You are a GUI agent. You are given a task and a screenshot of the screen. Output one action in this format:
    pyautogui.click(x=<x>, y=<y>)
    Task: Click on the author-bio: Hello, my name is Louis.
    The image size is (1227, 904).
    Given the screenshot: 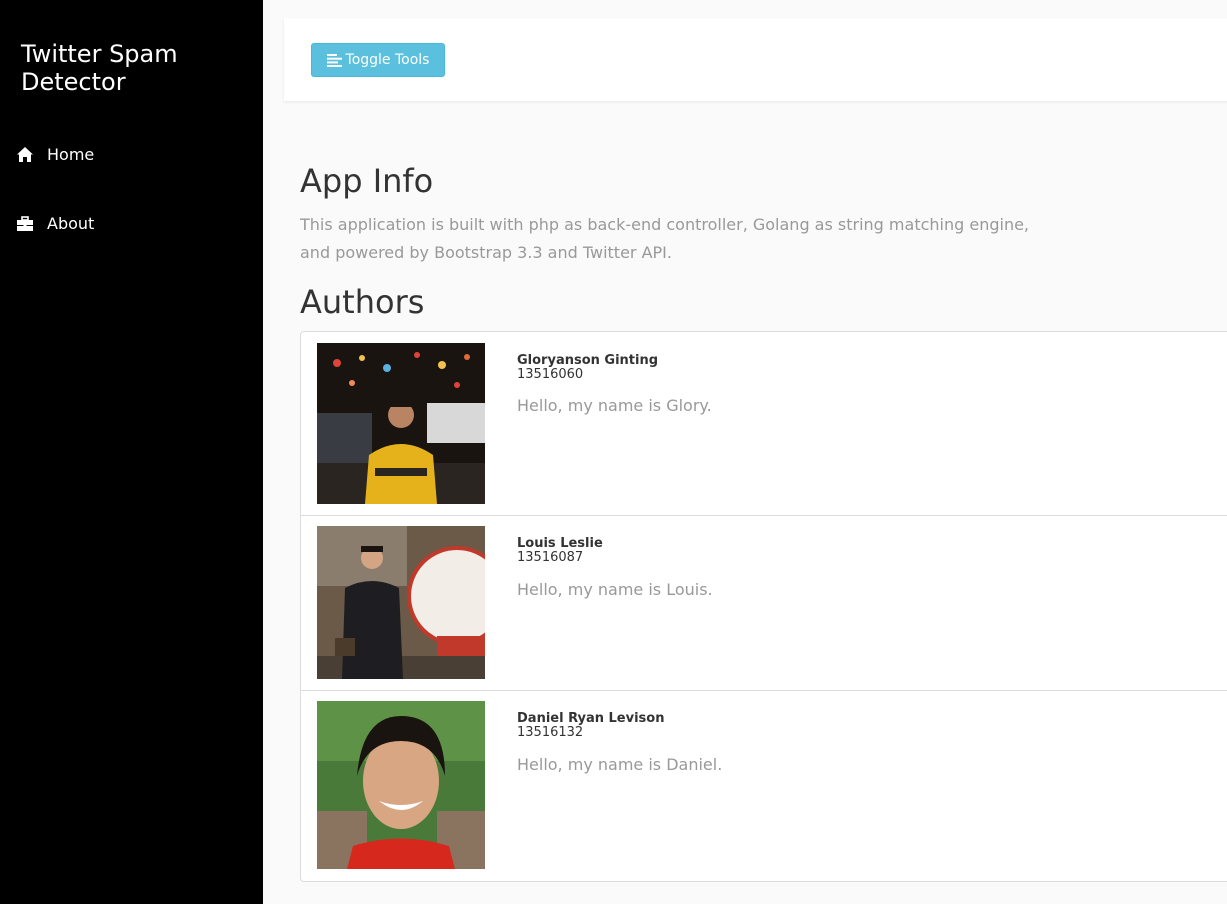 What is the action you would take?
    pyautogui.click(x=615, y=589)
    